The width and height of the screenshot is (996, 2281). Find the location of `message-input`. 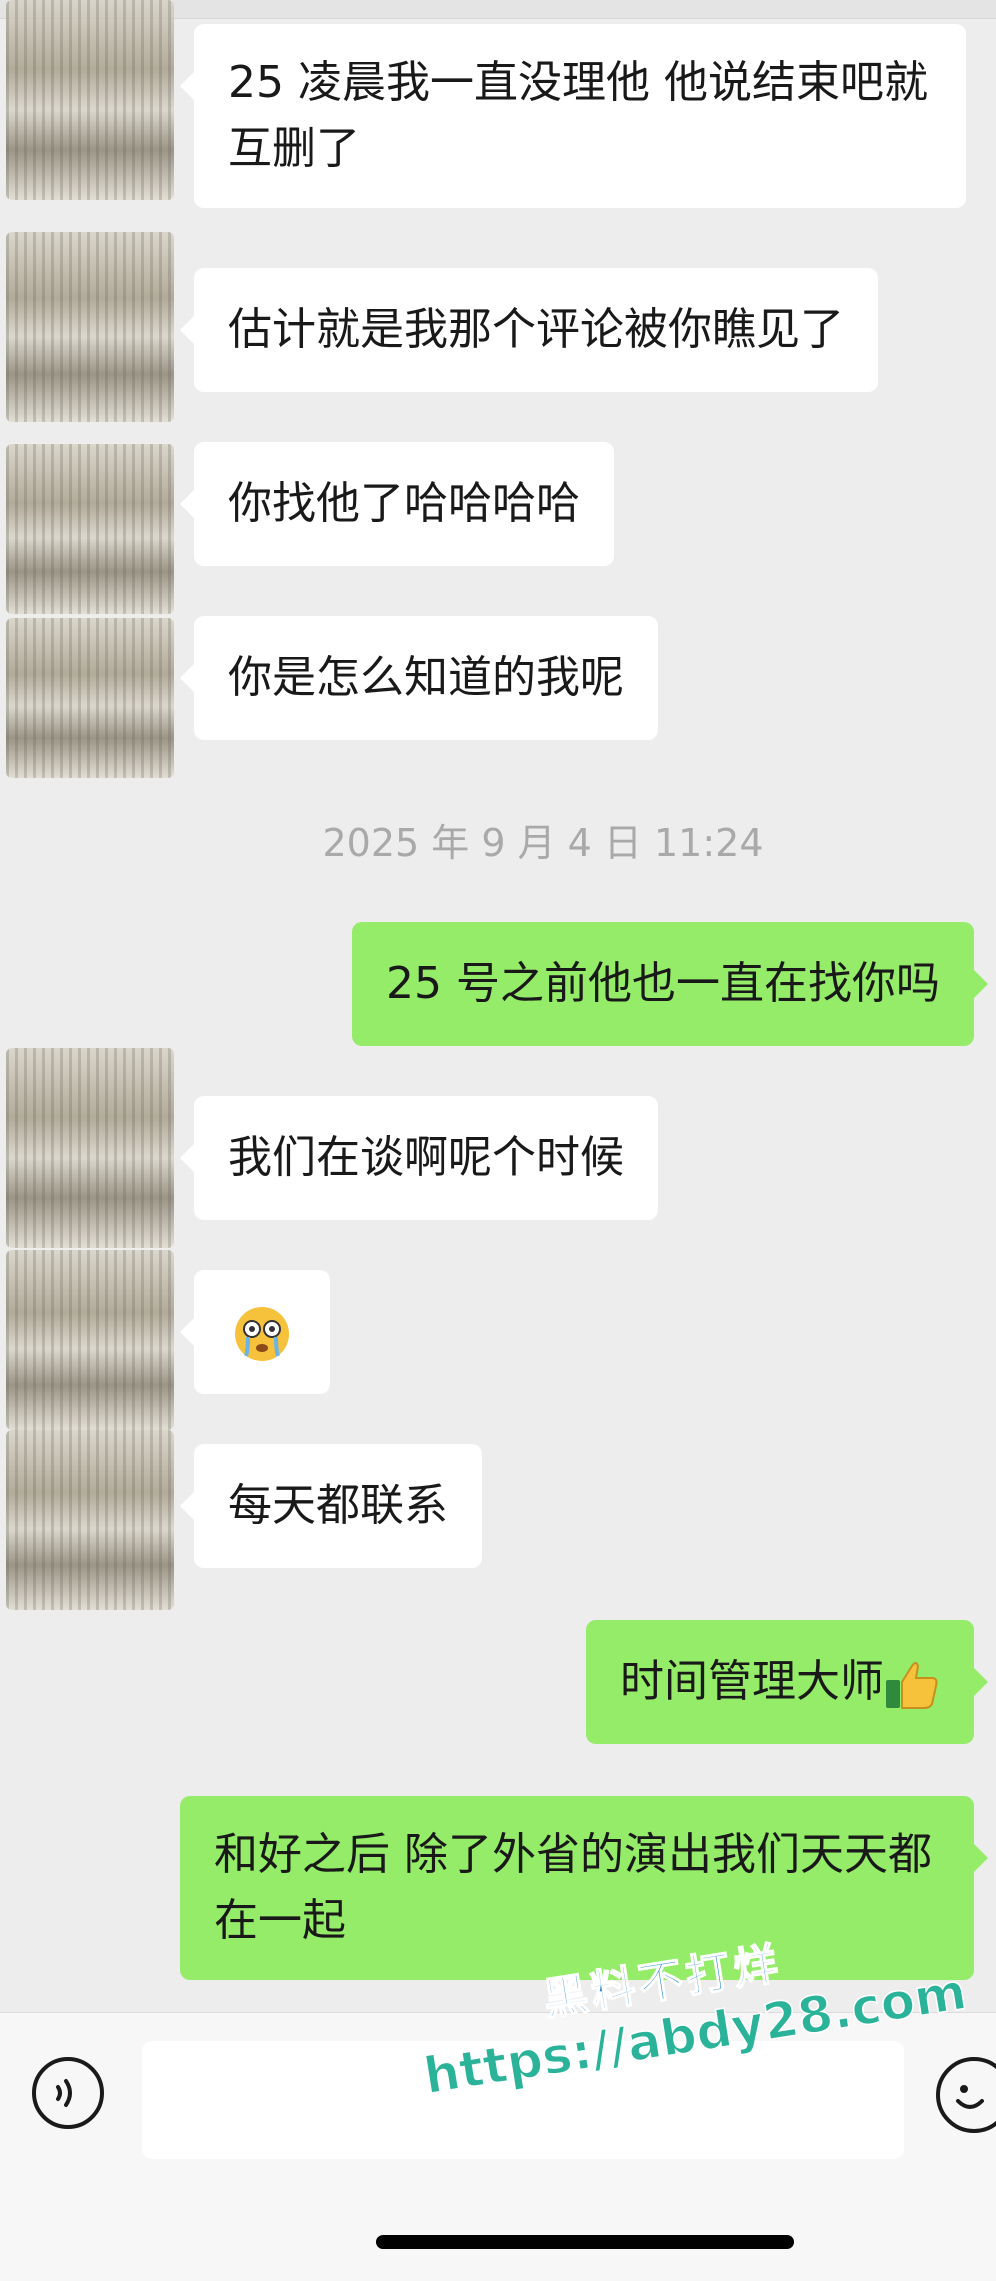

message-input is located at coordinates (523, 2100).